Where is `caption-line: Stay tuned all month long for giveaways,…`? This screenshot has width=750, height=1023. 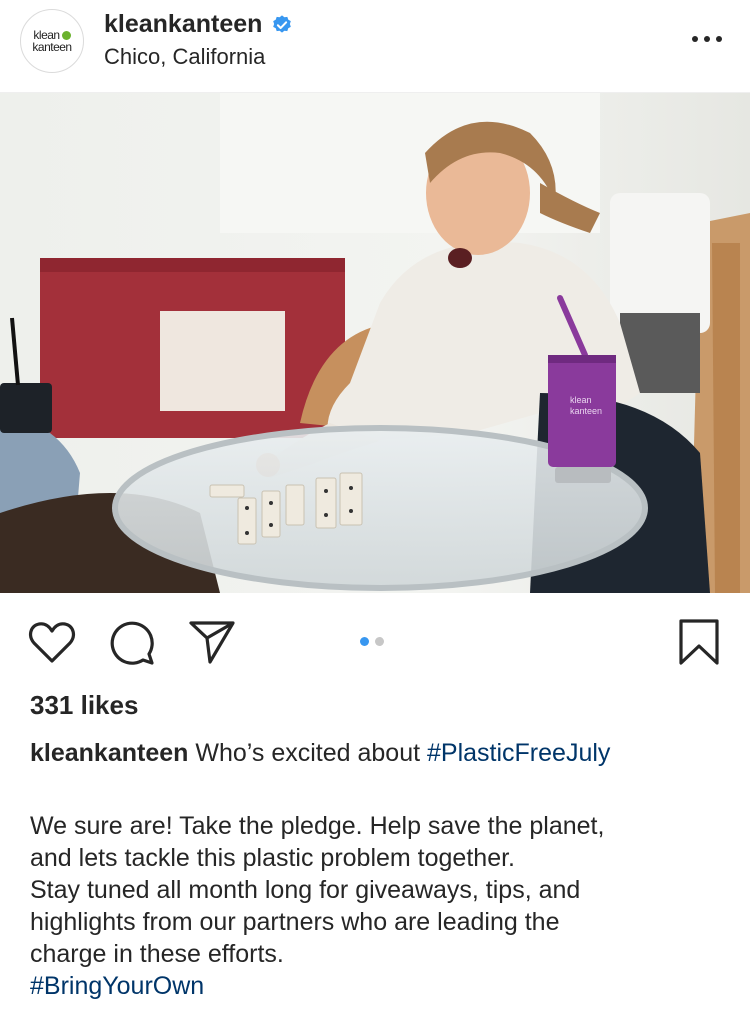 caption-line: Stay tuned all month long for giveaways,… is located at coordinates (305, 890).